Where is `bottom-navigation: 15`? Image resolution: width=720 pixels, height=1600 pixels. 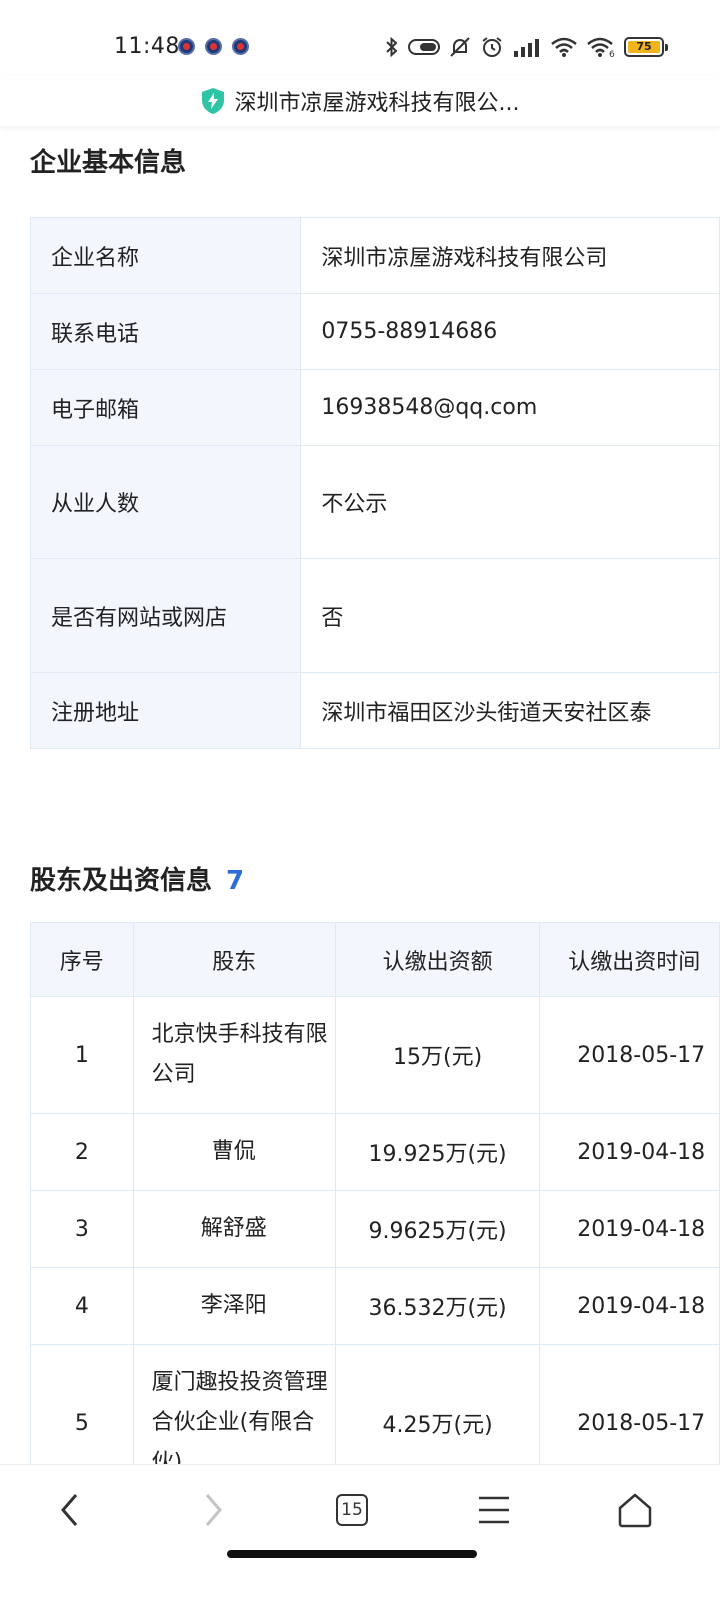 bottom-navigation: 15 is located at coordinates (360, 1532).